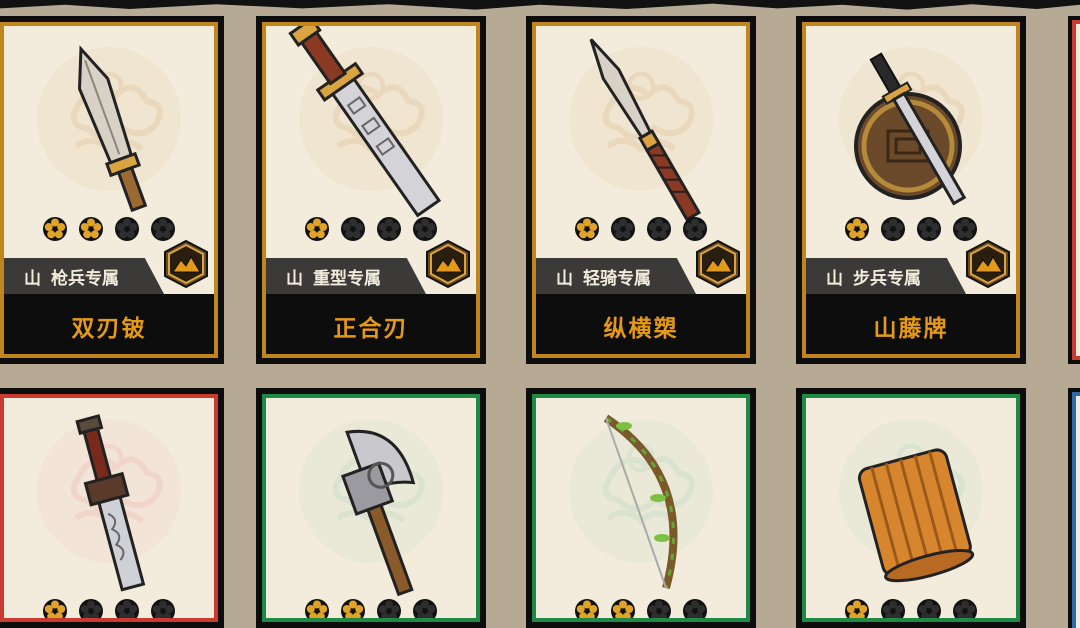 The image size is (1080, 628). I want to click on unit-type-tag: 山 重型专属, so click(346, 276).